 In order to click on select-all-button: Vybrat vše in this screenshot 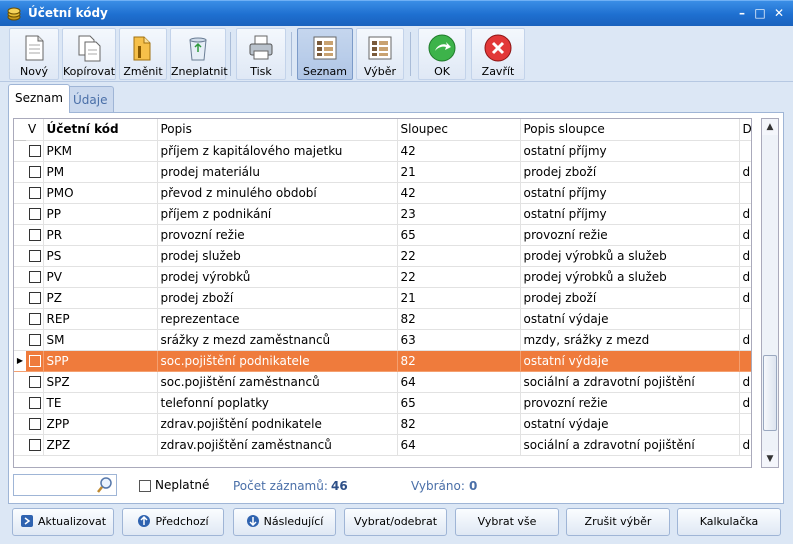, I will do `click(507, 522)`.